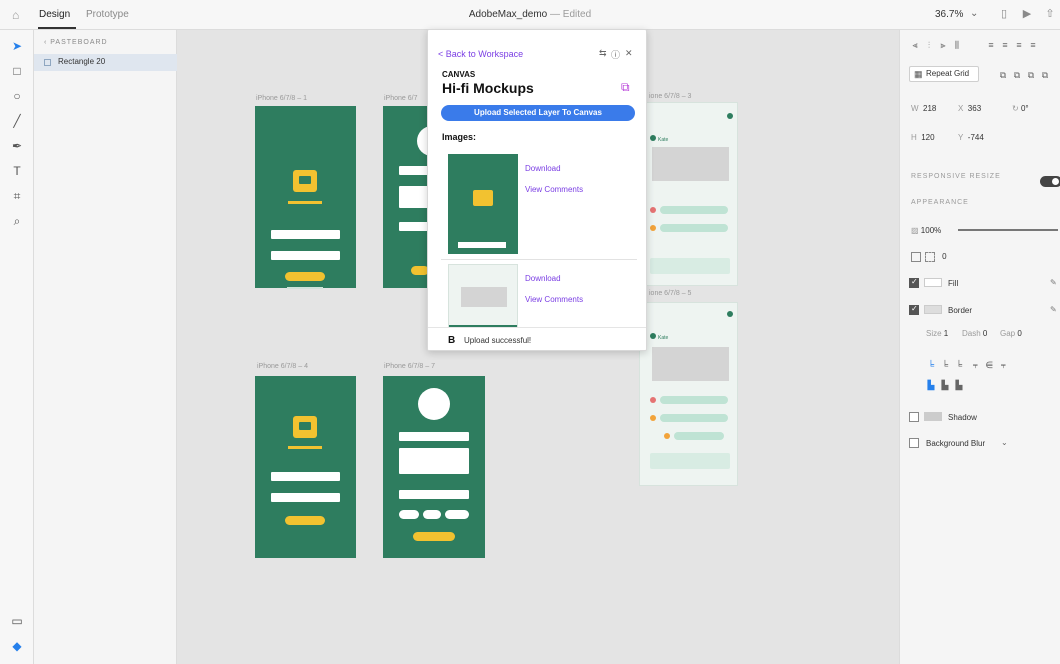 The image size is (1060, 664). I want to click on artboard-label: iPhone 6/7, so click(400, 98).